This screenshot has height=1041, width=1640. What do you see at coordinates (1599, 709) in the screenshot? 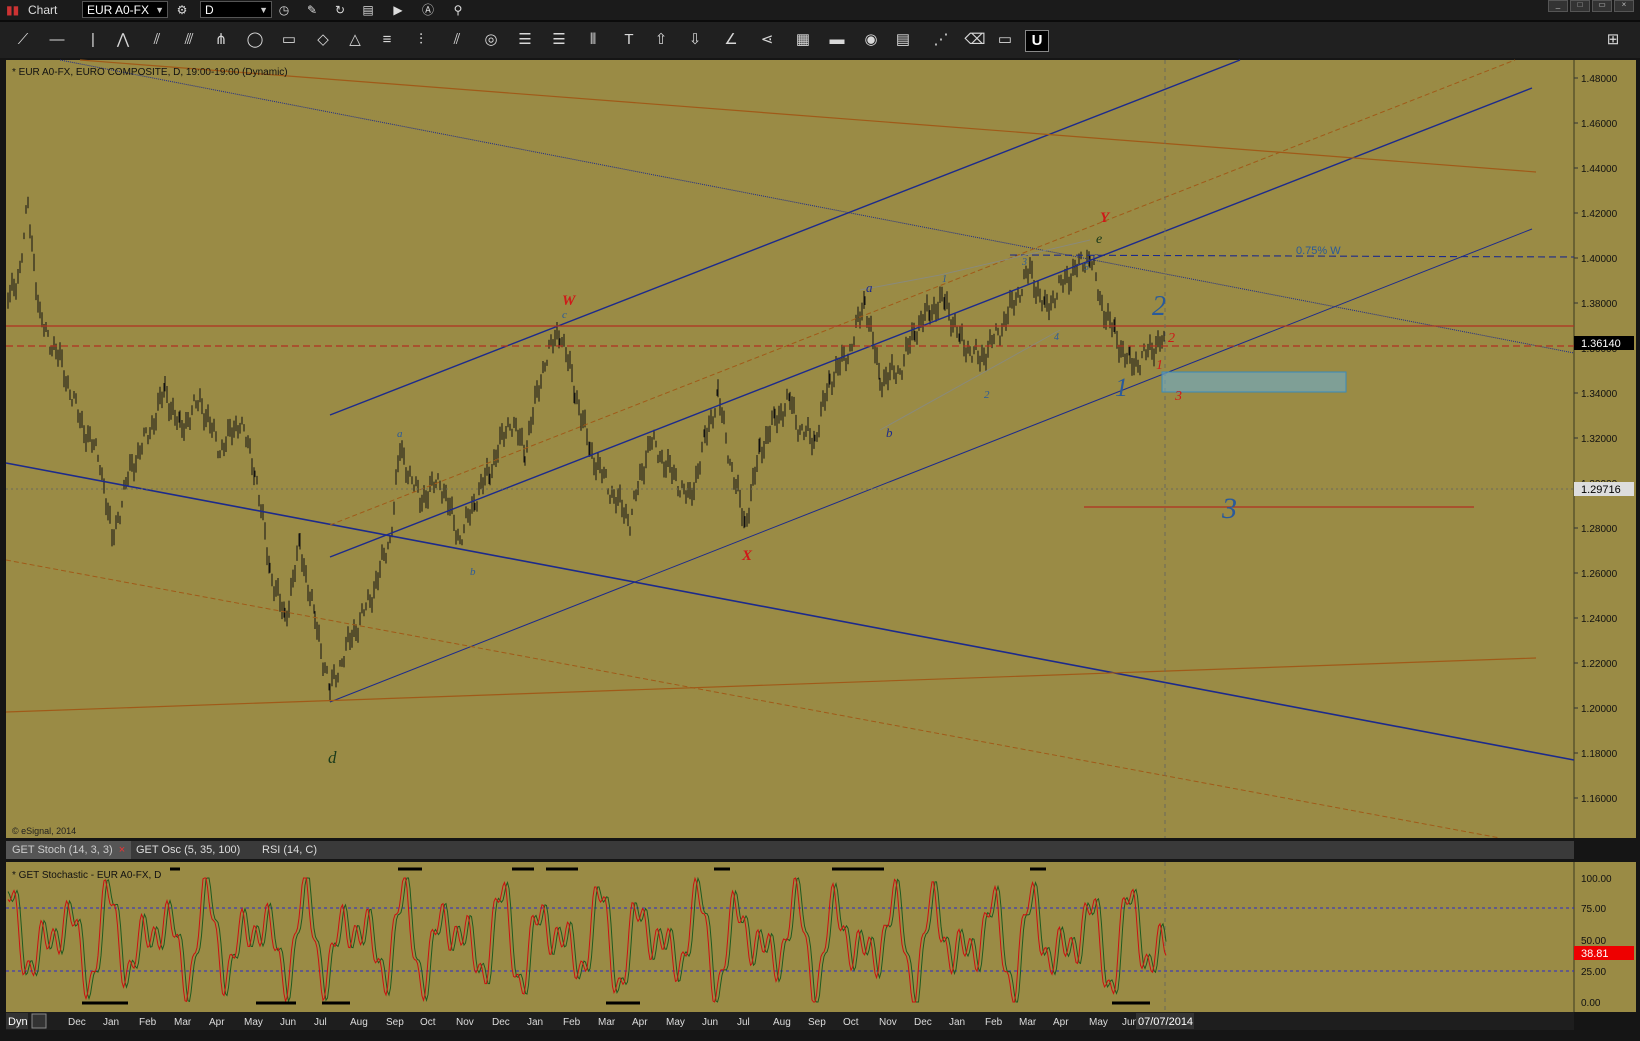
I see `price-tick-label: 1.20000` at bounding box center [1599, 709].